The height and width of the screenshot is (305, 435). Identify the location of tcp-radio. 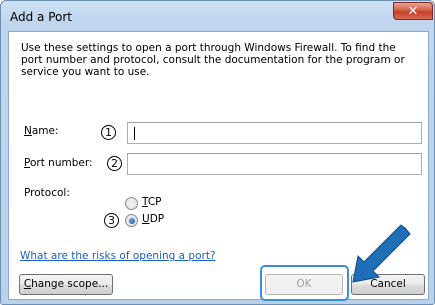
(131, 203).